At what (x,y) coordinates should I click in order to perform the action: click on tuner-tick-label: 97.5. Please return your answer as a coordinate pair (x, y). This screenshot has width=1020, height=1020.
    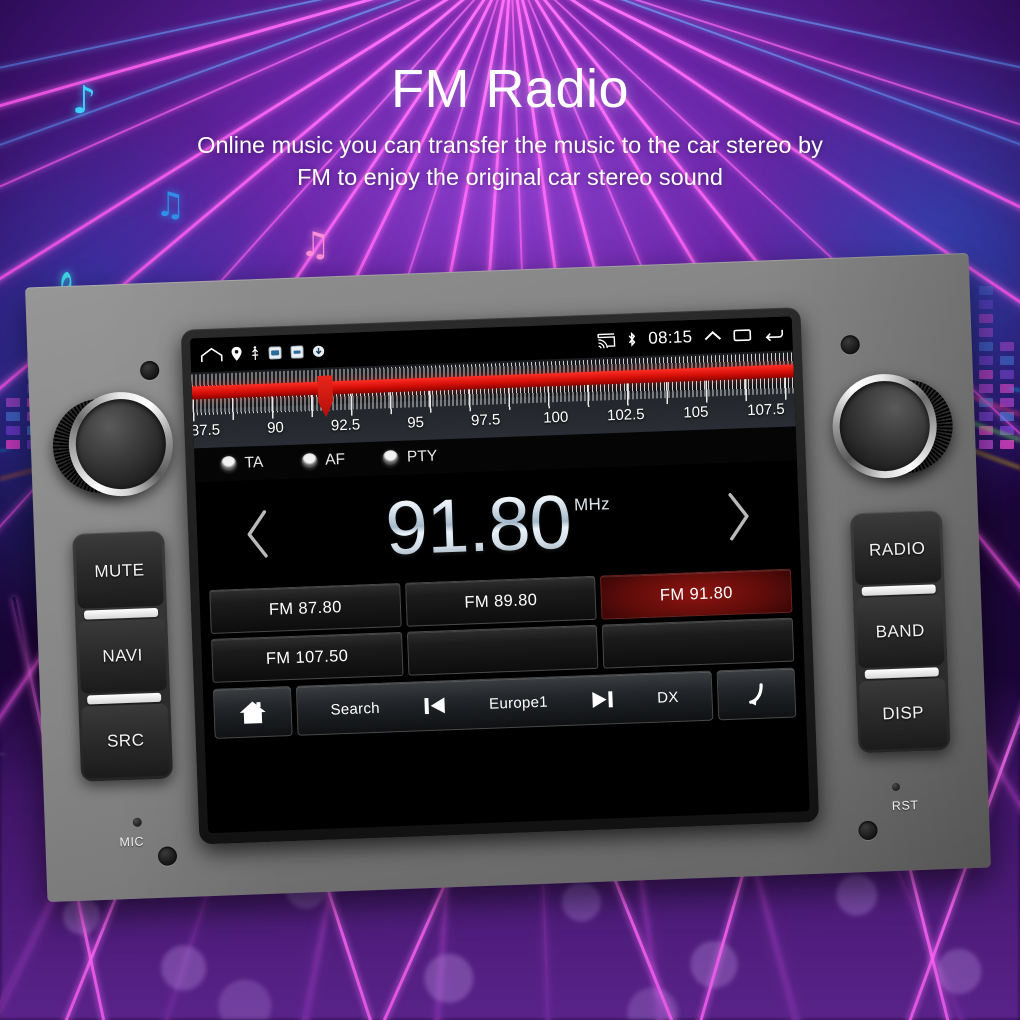
    Looking at the image, I should click on (485, 420).